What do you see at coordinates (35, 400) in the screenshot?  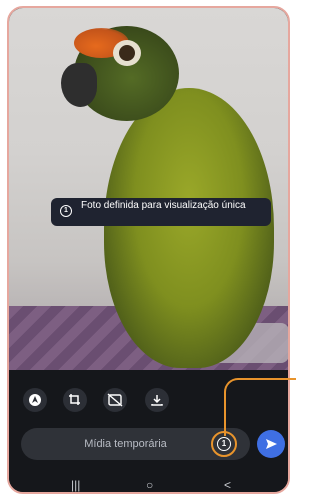 I see `edit-icon` at bounding box center [35, 400].